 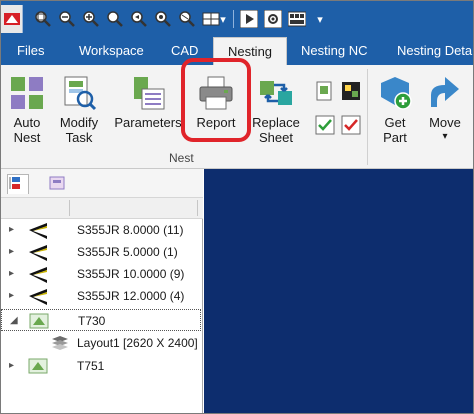 What do you see at coordinates (233, 19) in the screenshot?
I see `toolbar-separator` at bounding box center [233, 19].